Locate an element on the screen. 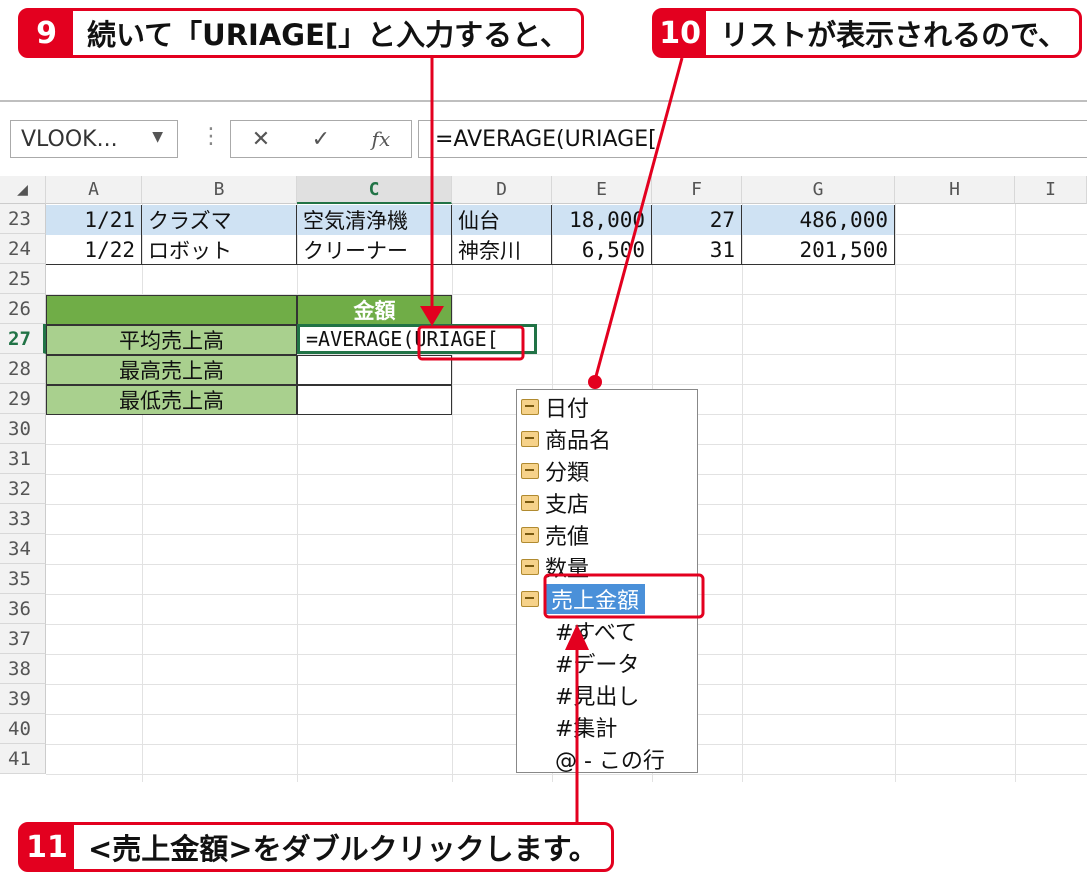 Image resolution: width=1087 pixels, height=880 pixels. callout-step-10: 10 リストが表示されるので、 is located at coordinates (867, 33).